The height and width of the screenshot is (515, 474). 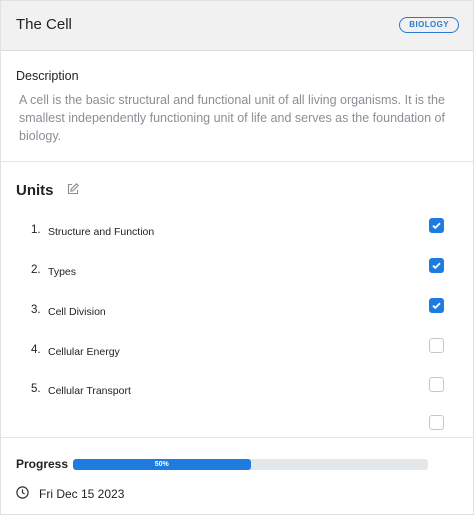 I want to click on unit-label: Cell Division, so click(x=77, y=312).